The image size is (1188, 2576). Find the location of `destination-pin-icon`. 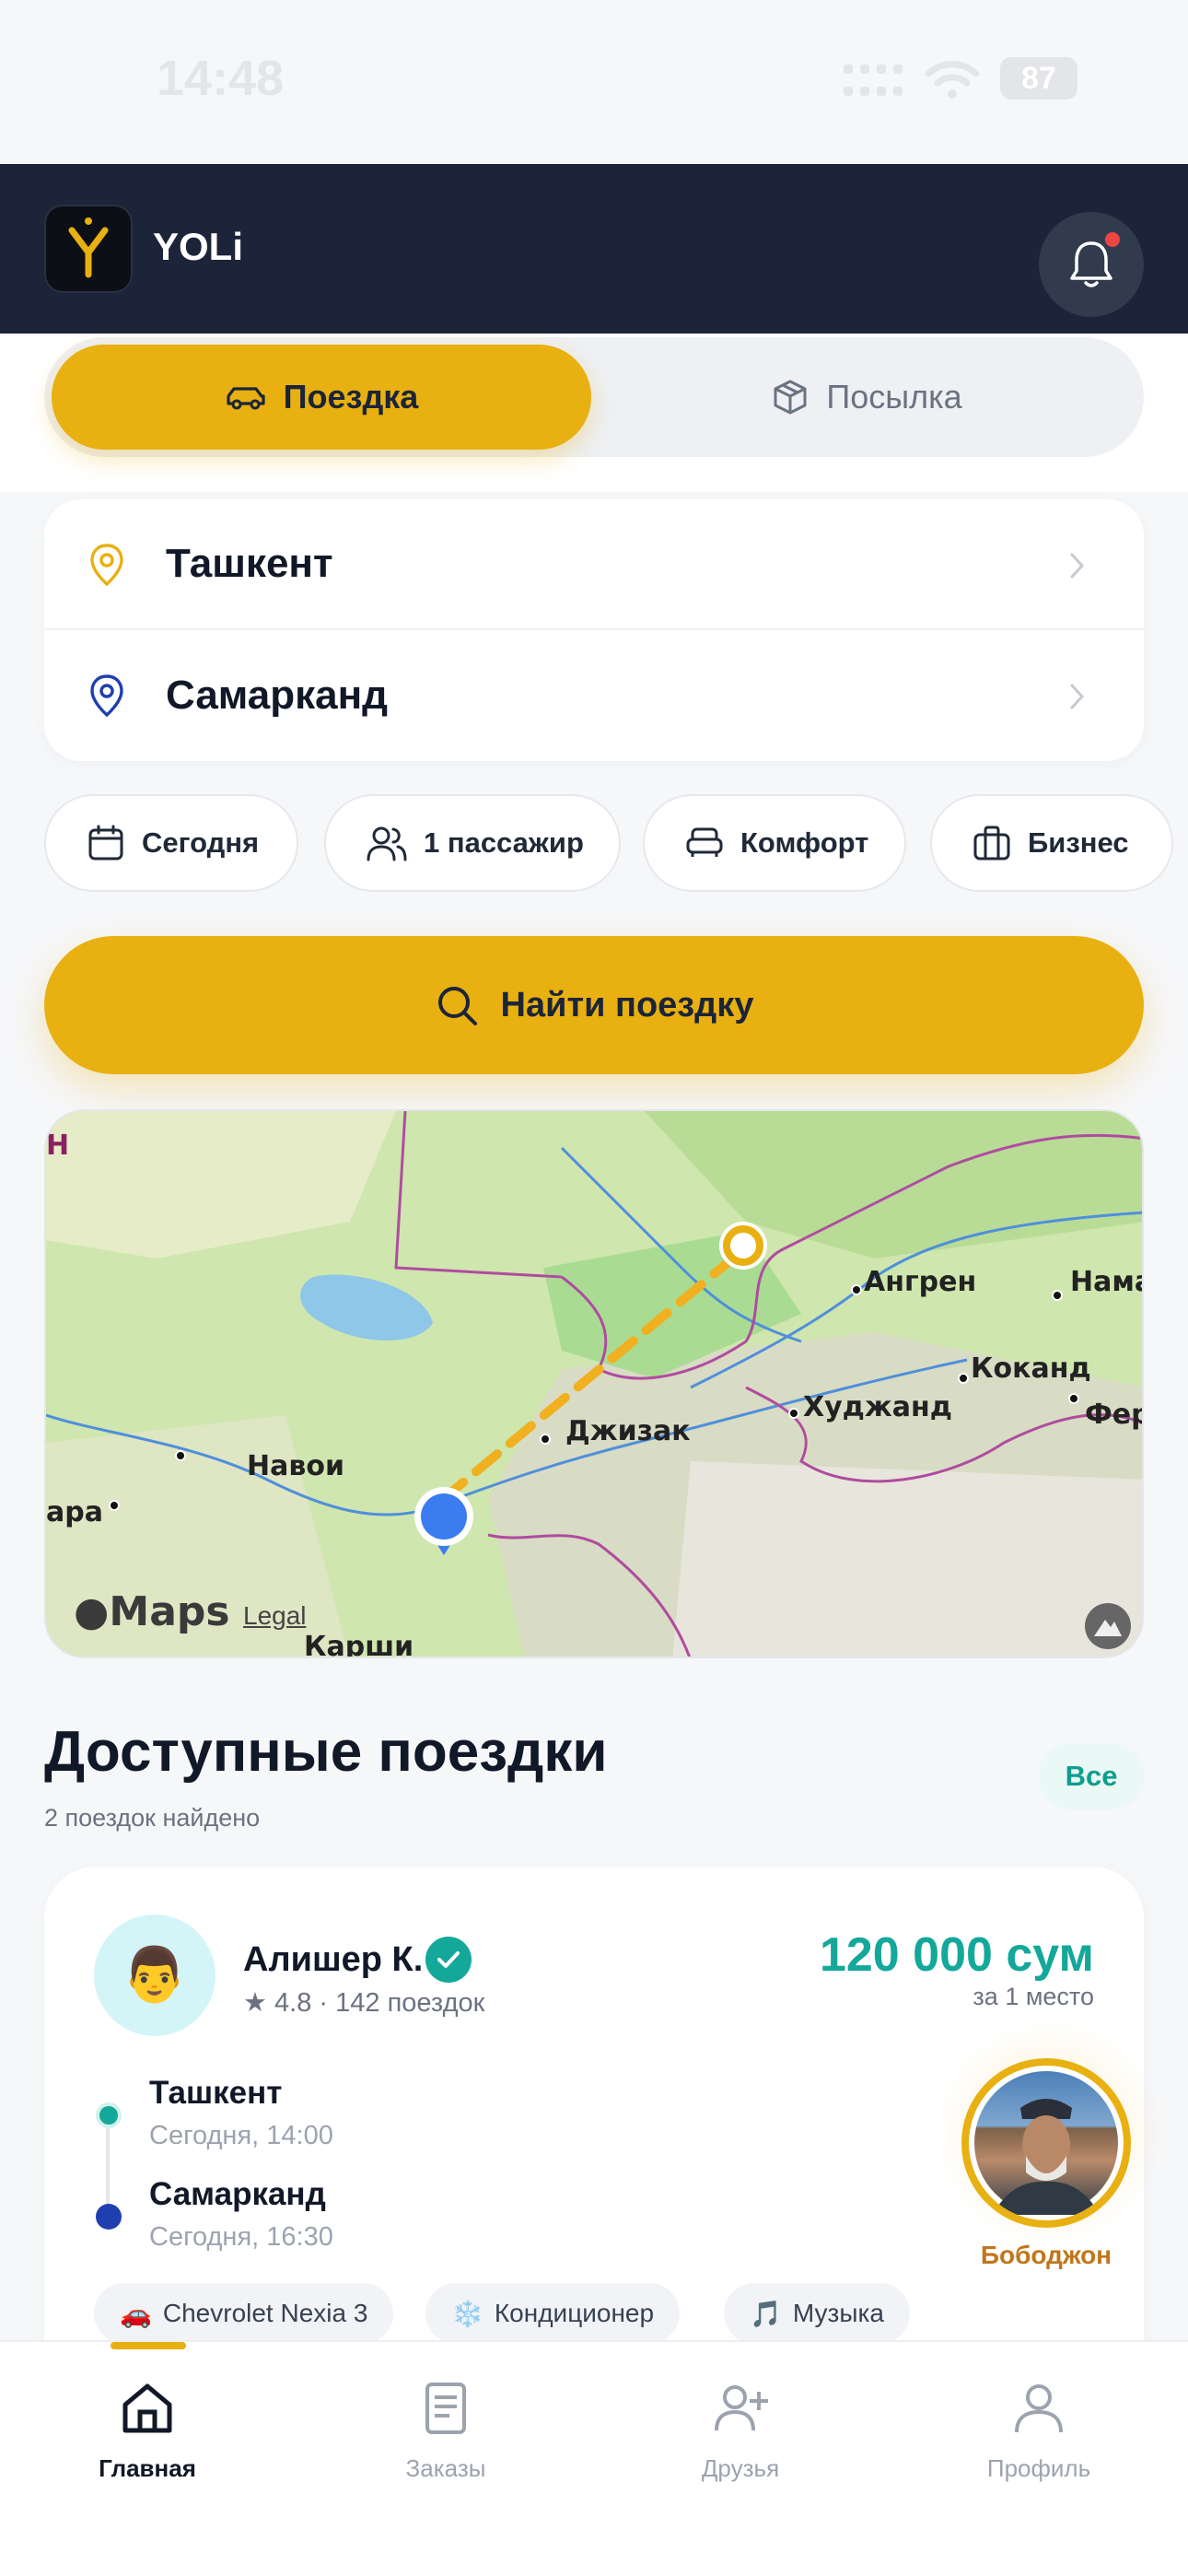

destination-pin-icon is located at coordinates (106, 696).